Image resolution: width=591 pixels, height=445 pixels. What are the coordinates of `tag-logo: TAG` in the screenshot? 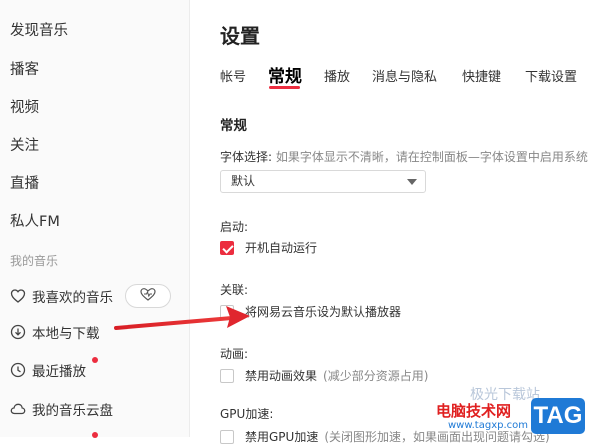 It's located at (558, 416).